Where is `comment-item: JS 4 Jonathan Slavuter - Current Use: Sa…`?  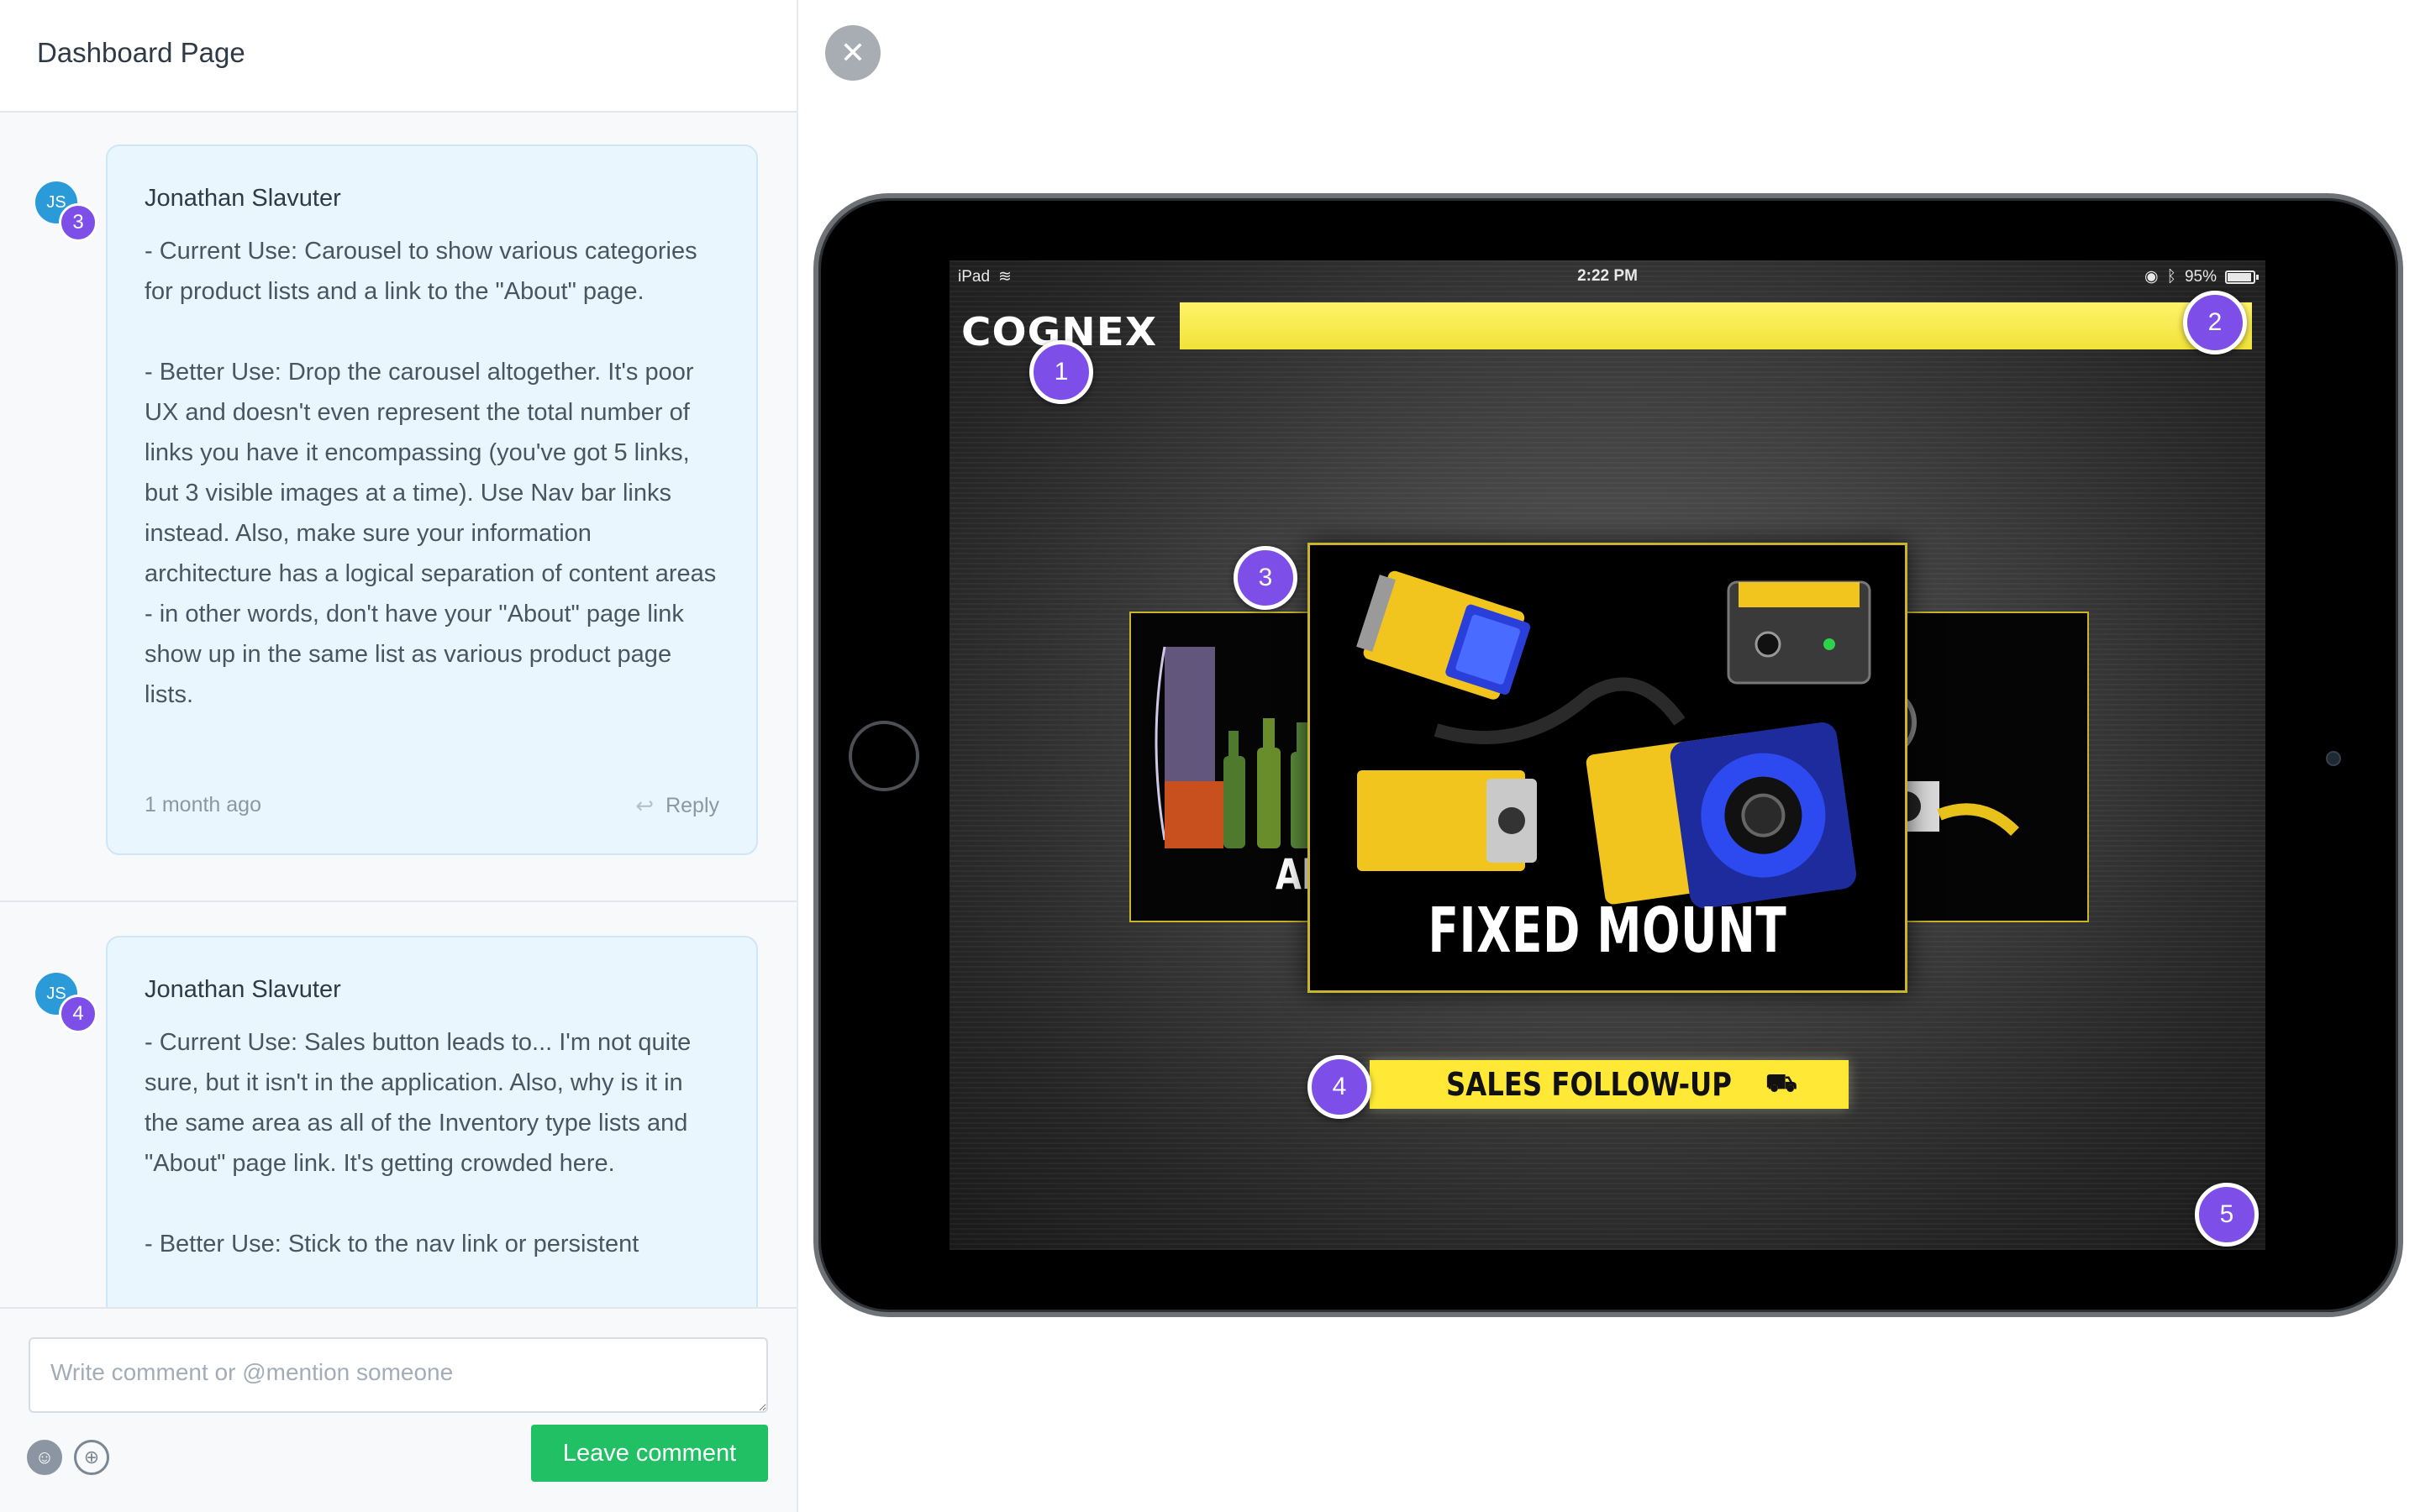
comment-item: JS 4 Jonathan Slavuter - Current Use: Sa… is located at coordinates (398, 1105).